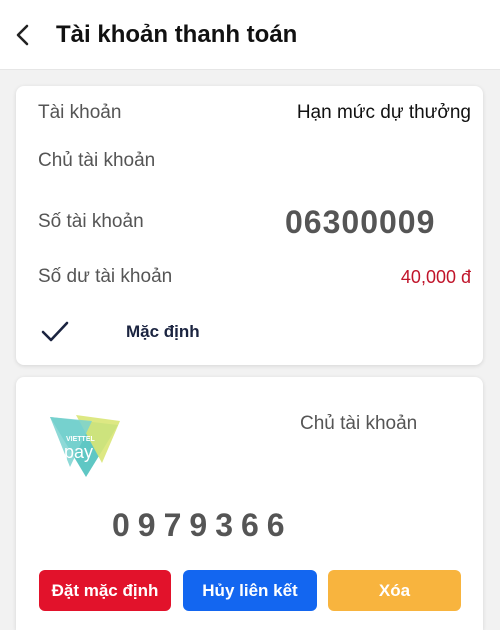 The height and width of the screenshot is (630, 500). What do you see at coordinates (254, 161) in the screenshot?
I see `owner-row: Chủ tài khoản` at bounding box center [254, 161].